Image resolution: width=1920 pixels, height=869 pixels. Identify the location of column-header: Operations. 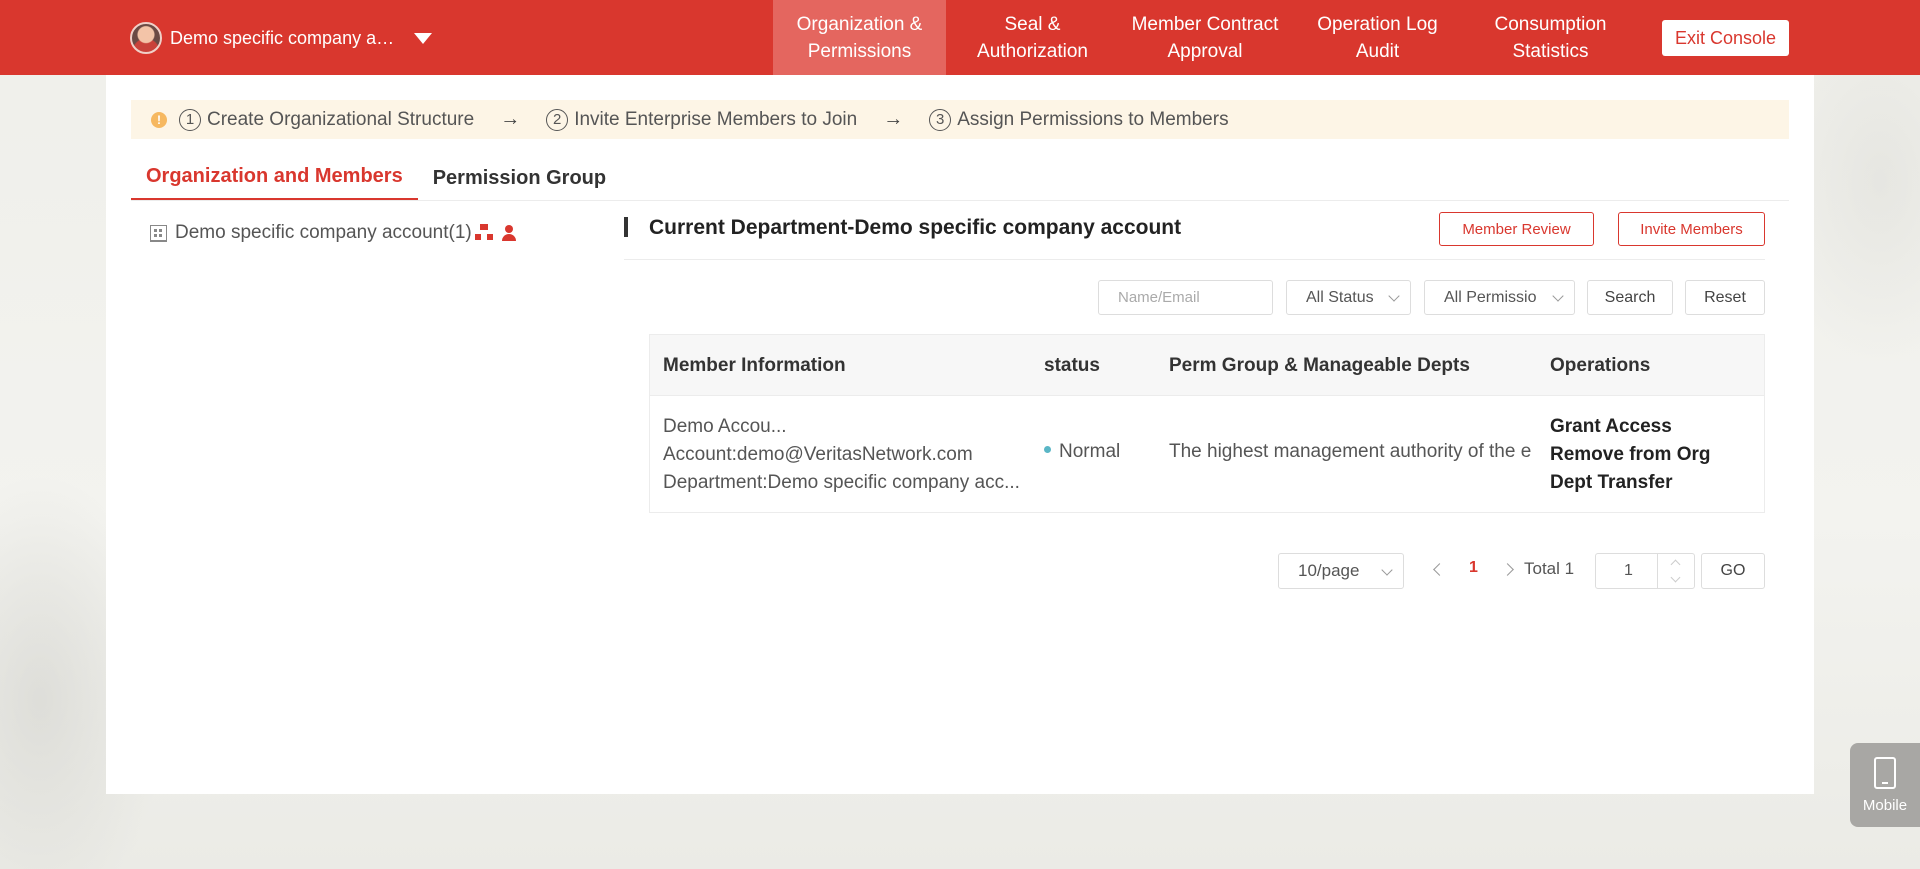
(1600, 365).